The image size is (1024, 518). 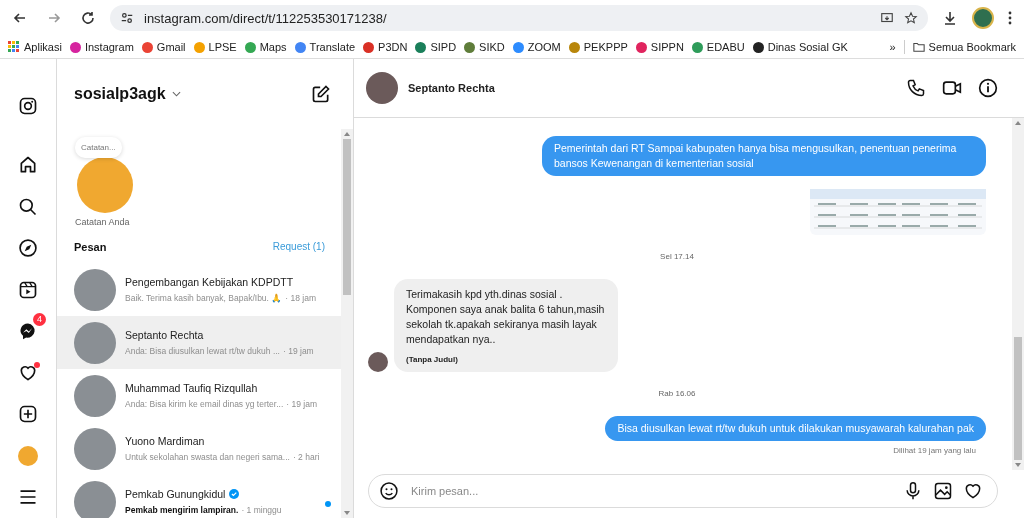 I want to click on bookmark: Instagram, so click(x=101, y=47).